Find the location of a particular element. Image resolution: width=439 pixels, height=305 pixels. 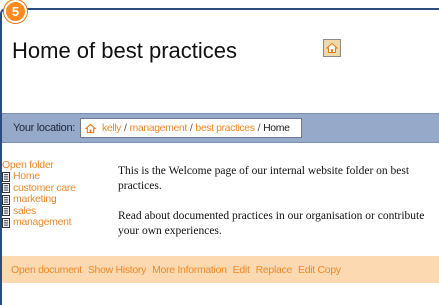

home-icon is located at coordinates (332, 47).